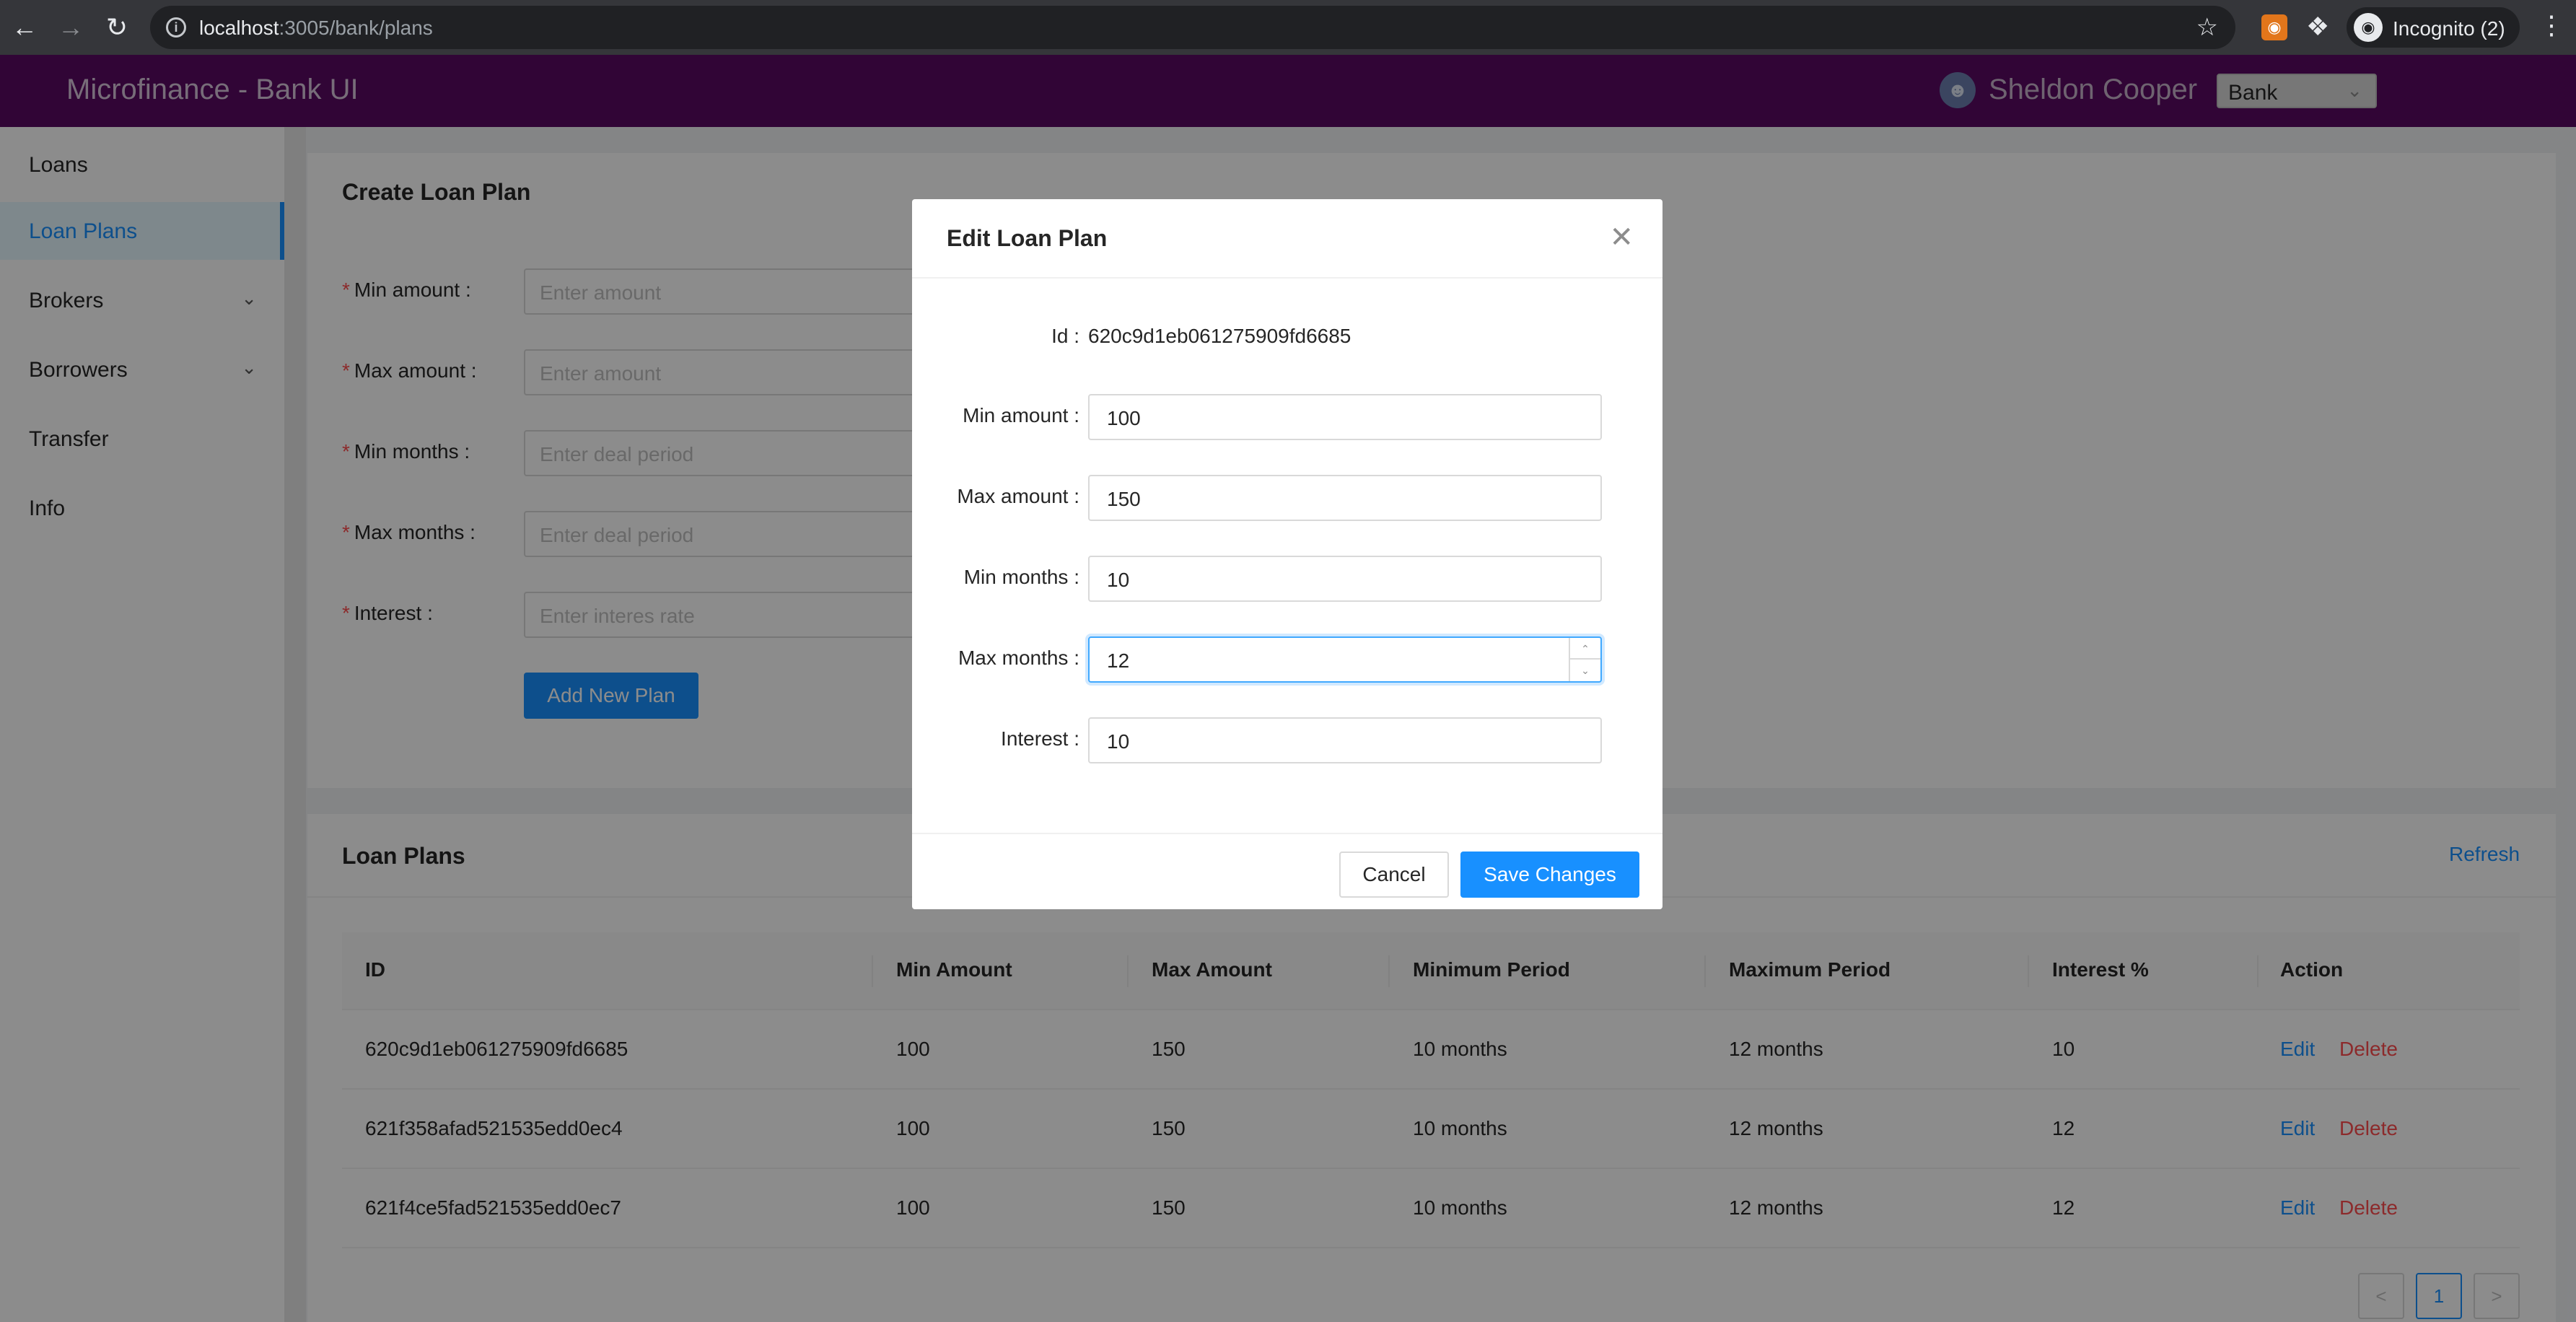 Image resolution: width=2576 pixels, height=1322 pixels. Describe the element at coordinates (2317, 27) in the screenshot. I see `puzzle-icon: ❖` at that location.